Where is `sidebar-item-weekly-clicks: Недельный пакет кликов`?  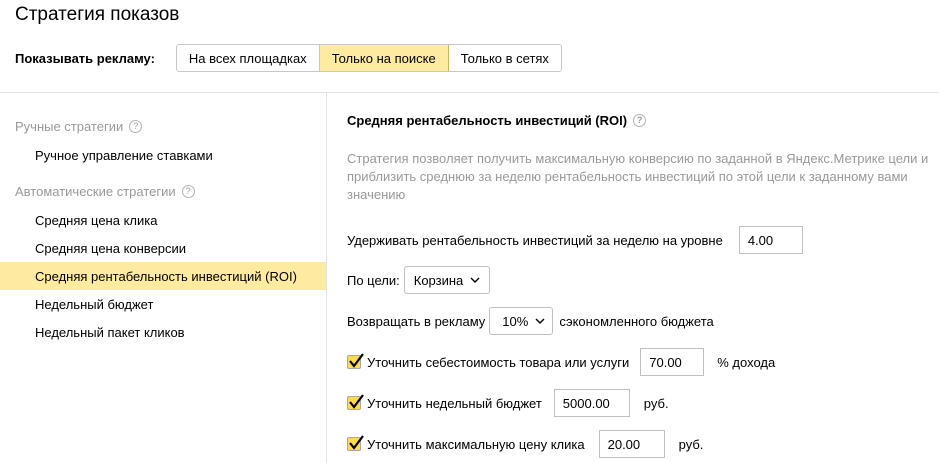 sidebar-item-weekly-clicks: Недельный пакет кликов is located at coordinates (163, 332).